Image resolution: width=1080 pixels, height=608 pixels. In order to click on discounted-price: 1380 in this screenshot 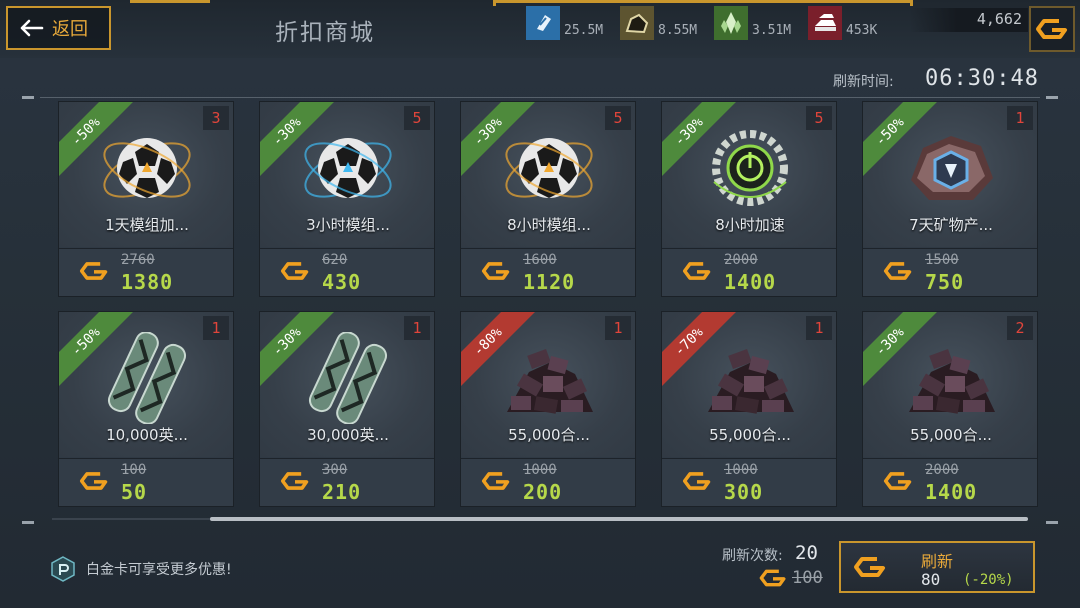, I will do `click(147, 282)`.